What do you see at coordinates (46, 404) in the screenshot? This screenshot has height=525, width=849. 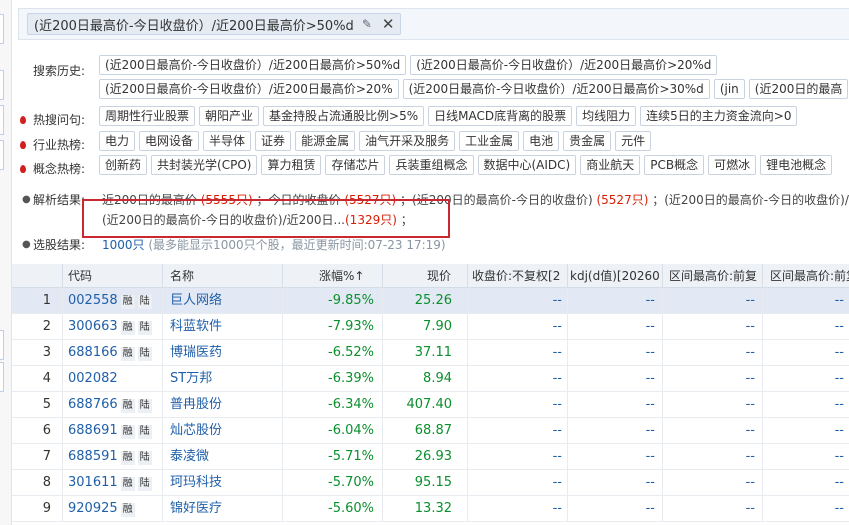 I see `row-index: 5` at bounding box center [46, 404].